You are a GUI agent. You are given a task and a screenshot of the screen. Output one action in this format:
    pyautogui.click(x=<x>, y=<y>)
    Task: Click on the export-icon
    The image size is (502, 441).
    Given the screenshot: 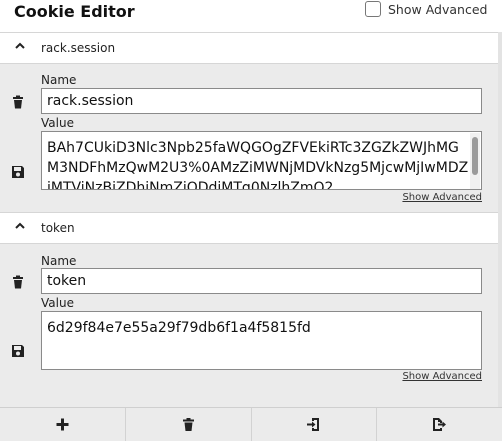 What is the action you would take?
    pyautogui.click(x=440, y=424)
    